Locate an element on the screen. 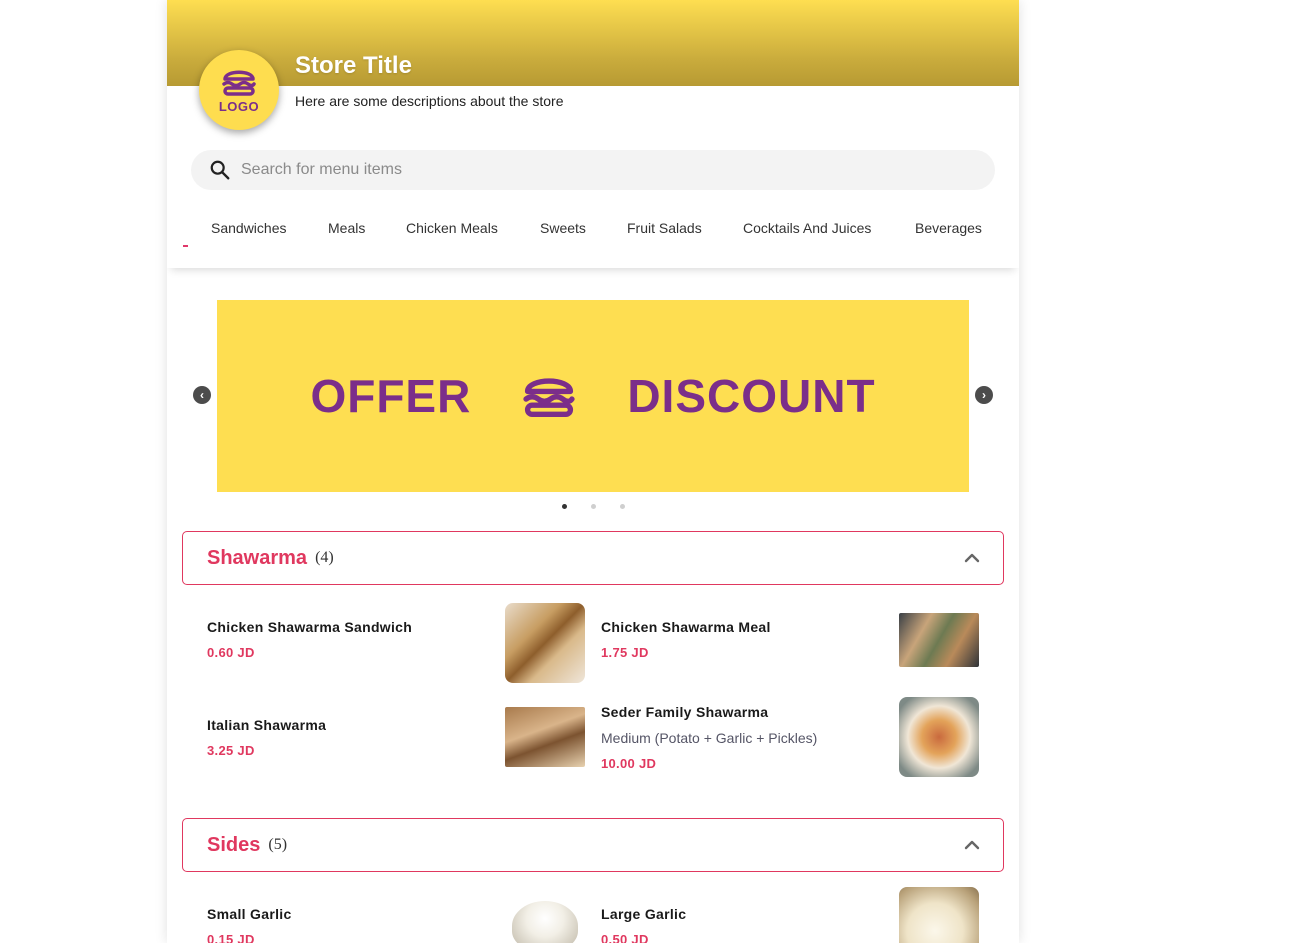 The width and height of the screenshot is (1297, 943). menu-item: Small Garlic 0.15 JD is located at coordinates (396, 915).